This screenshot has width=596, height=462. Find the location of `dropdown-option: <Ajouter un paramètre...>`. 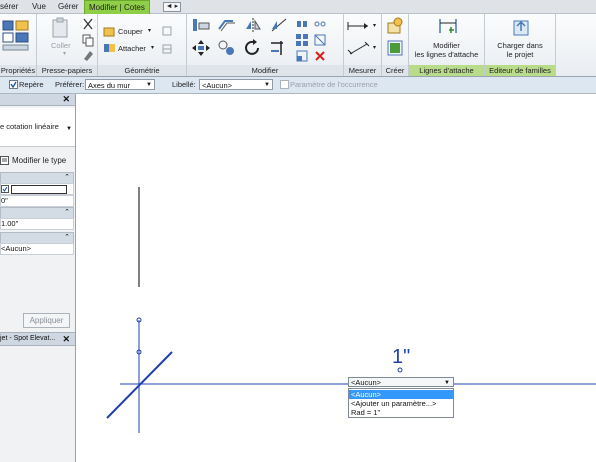

dropdown-option: <Ajouter un paramètre...> is located at coordinates (401, 403).